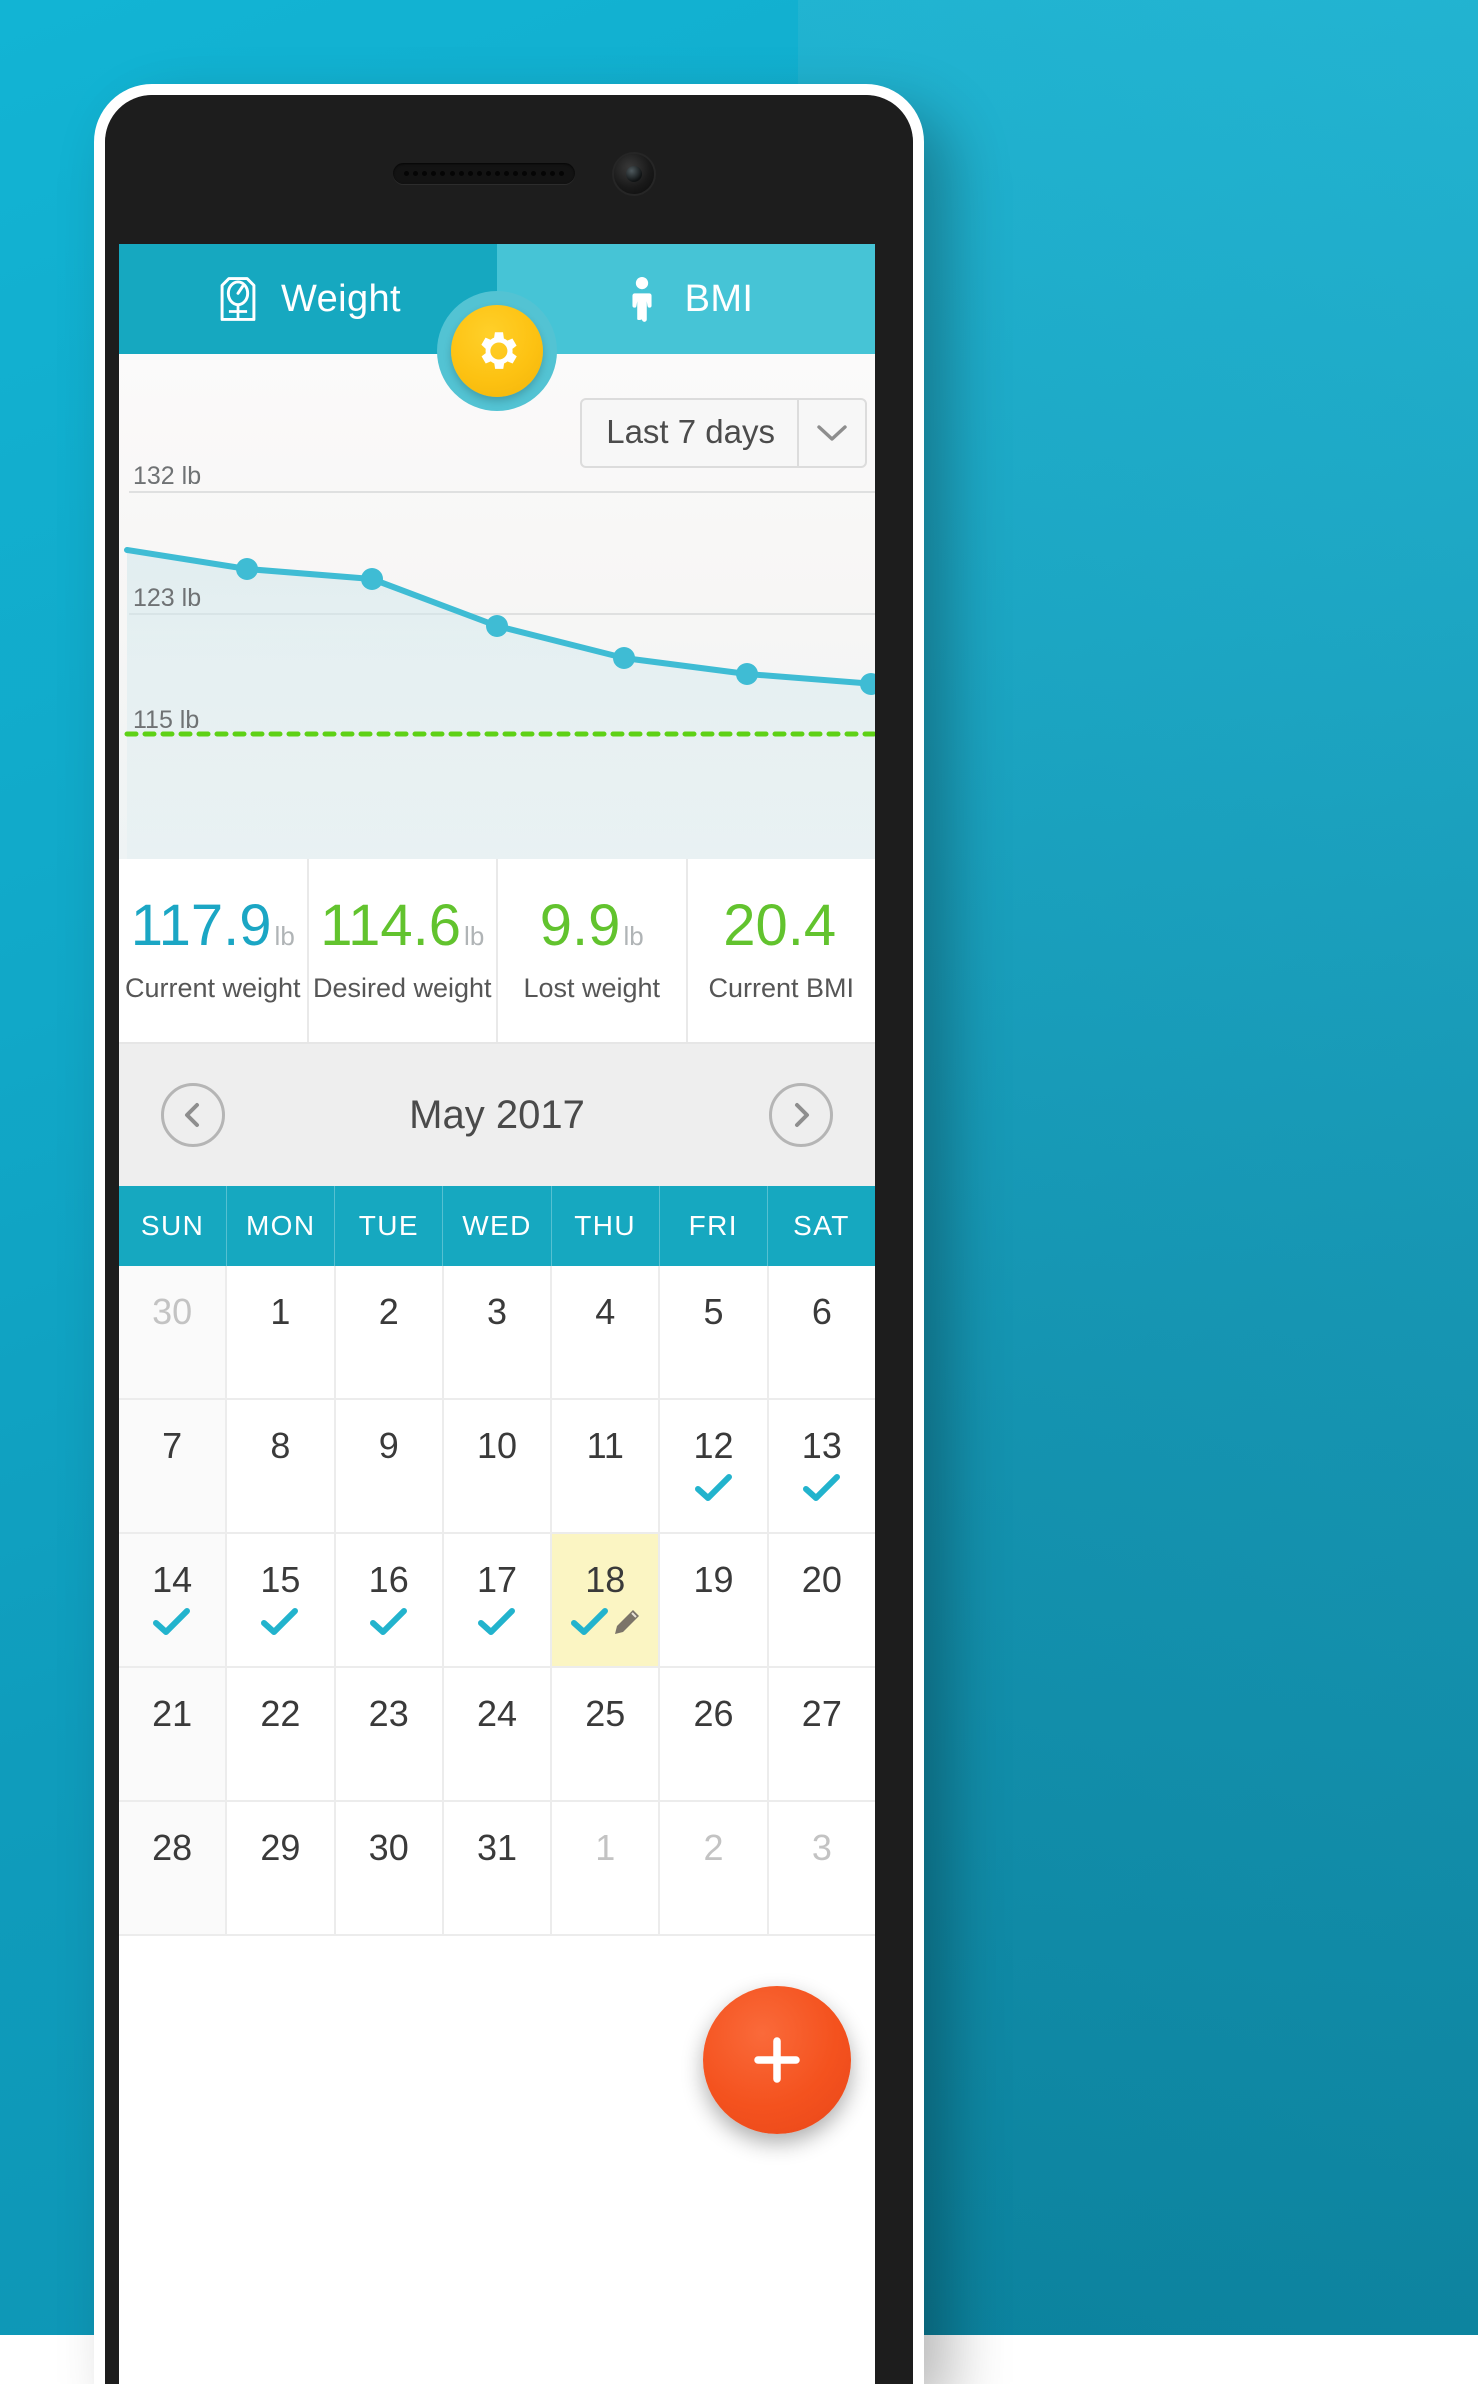 The image size is (1478, 2384). What do you see at coordinates (501, 704) in the screenshot?
I see `chart-area-fill` at bounding box center [501, 704].